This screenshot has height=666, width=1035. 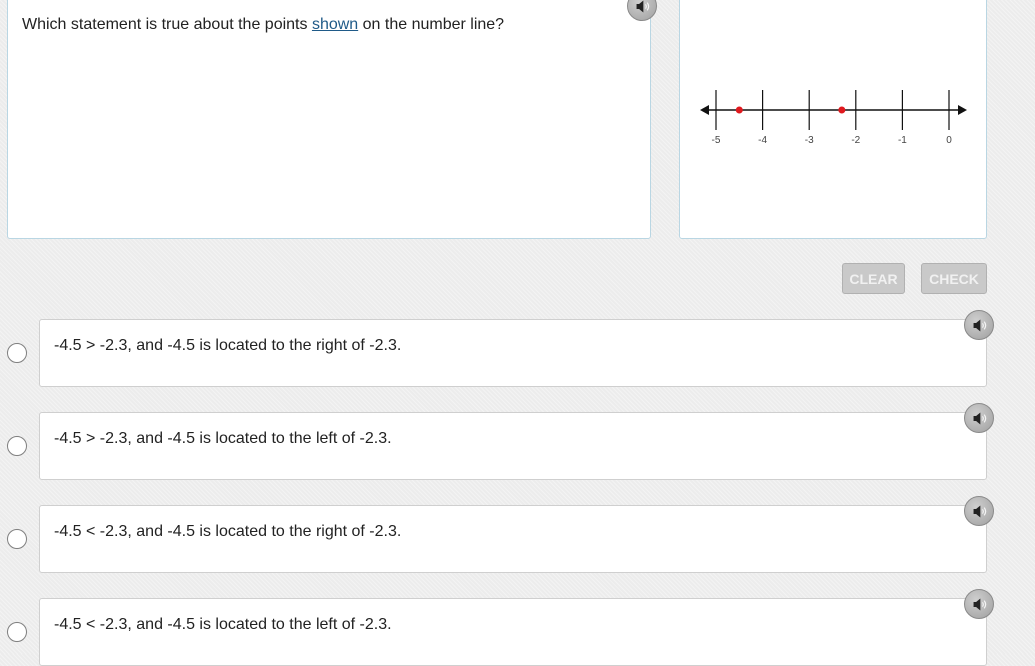 What do you see at coordinates (17, 446) in the screenshot?
I see `option-2-radio` at bounding box center [17, 446].